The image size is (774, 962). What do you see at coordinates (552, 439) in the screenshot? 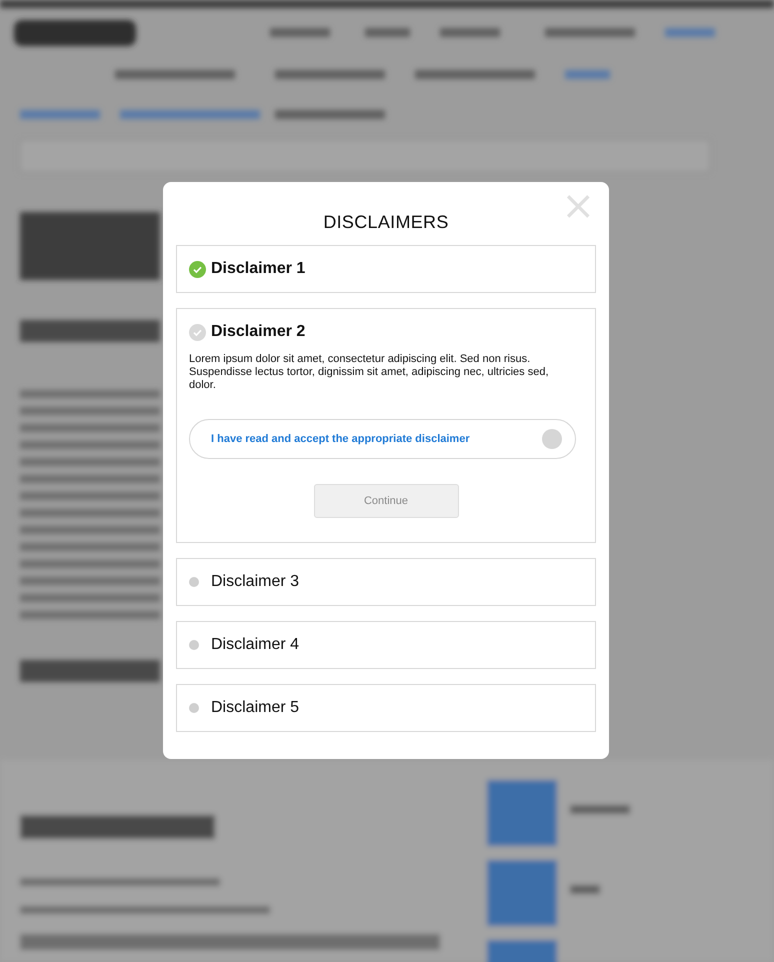
I see `toggle-knob` at bounding box center [552, 439].